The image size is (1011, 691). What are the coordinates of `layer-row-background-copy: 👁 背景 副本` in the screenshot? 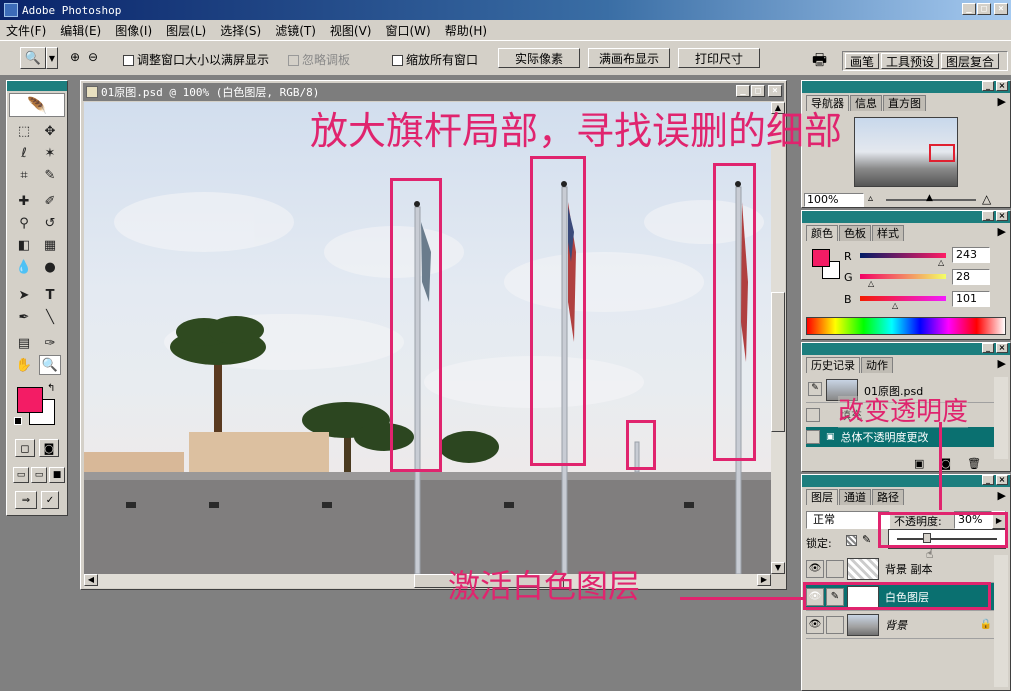 It's located at (901, 569).